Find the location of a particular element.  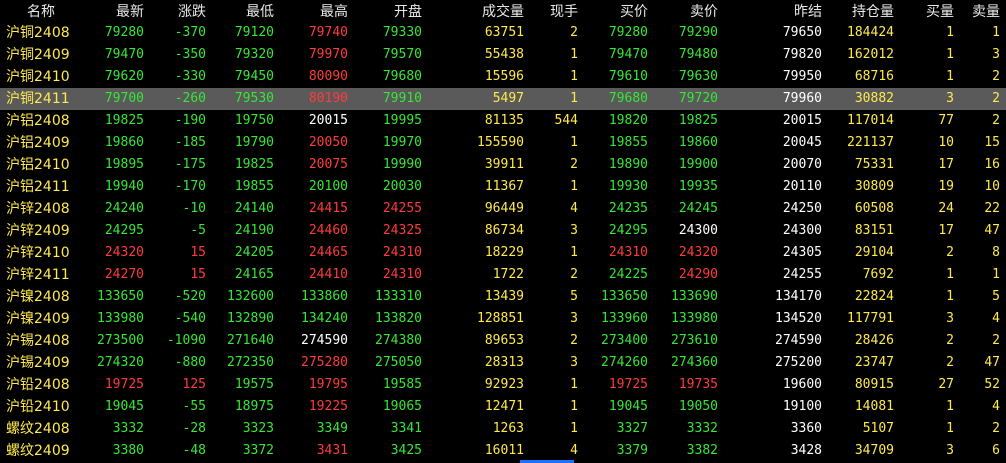

cell-name: 沪镍2409 is located at coordinates (38, 319).